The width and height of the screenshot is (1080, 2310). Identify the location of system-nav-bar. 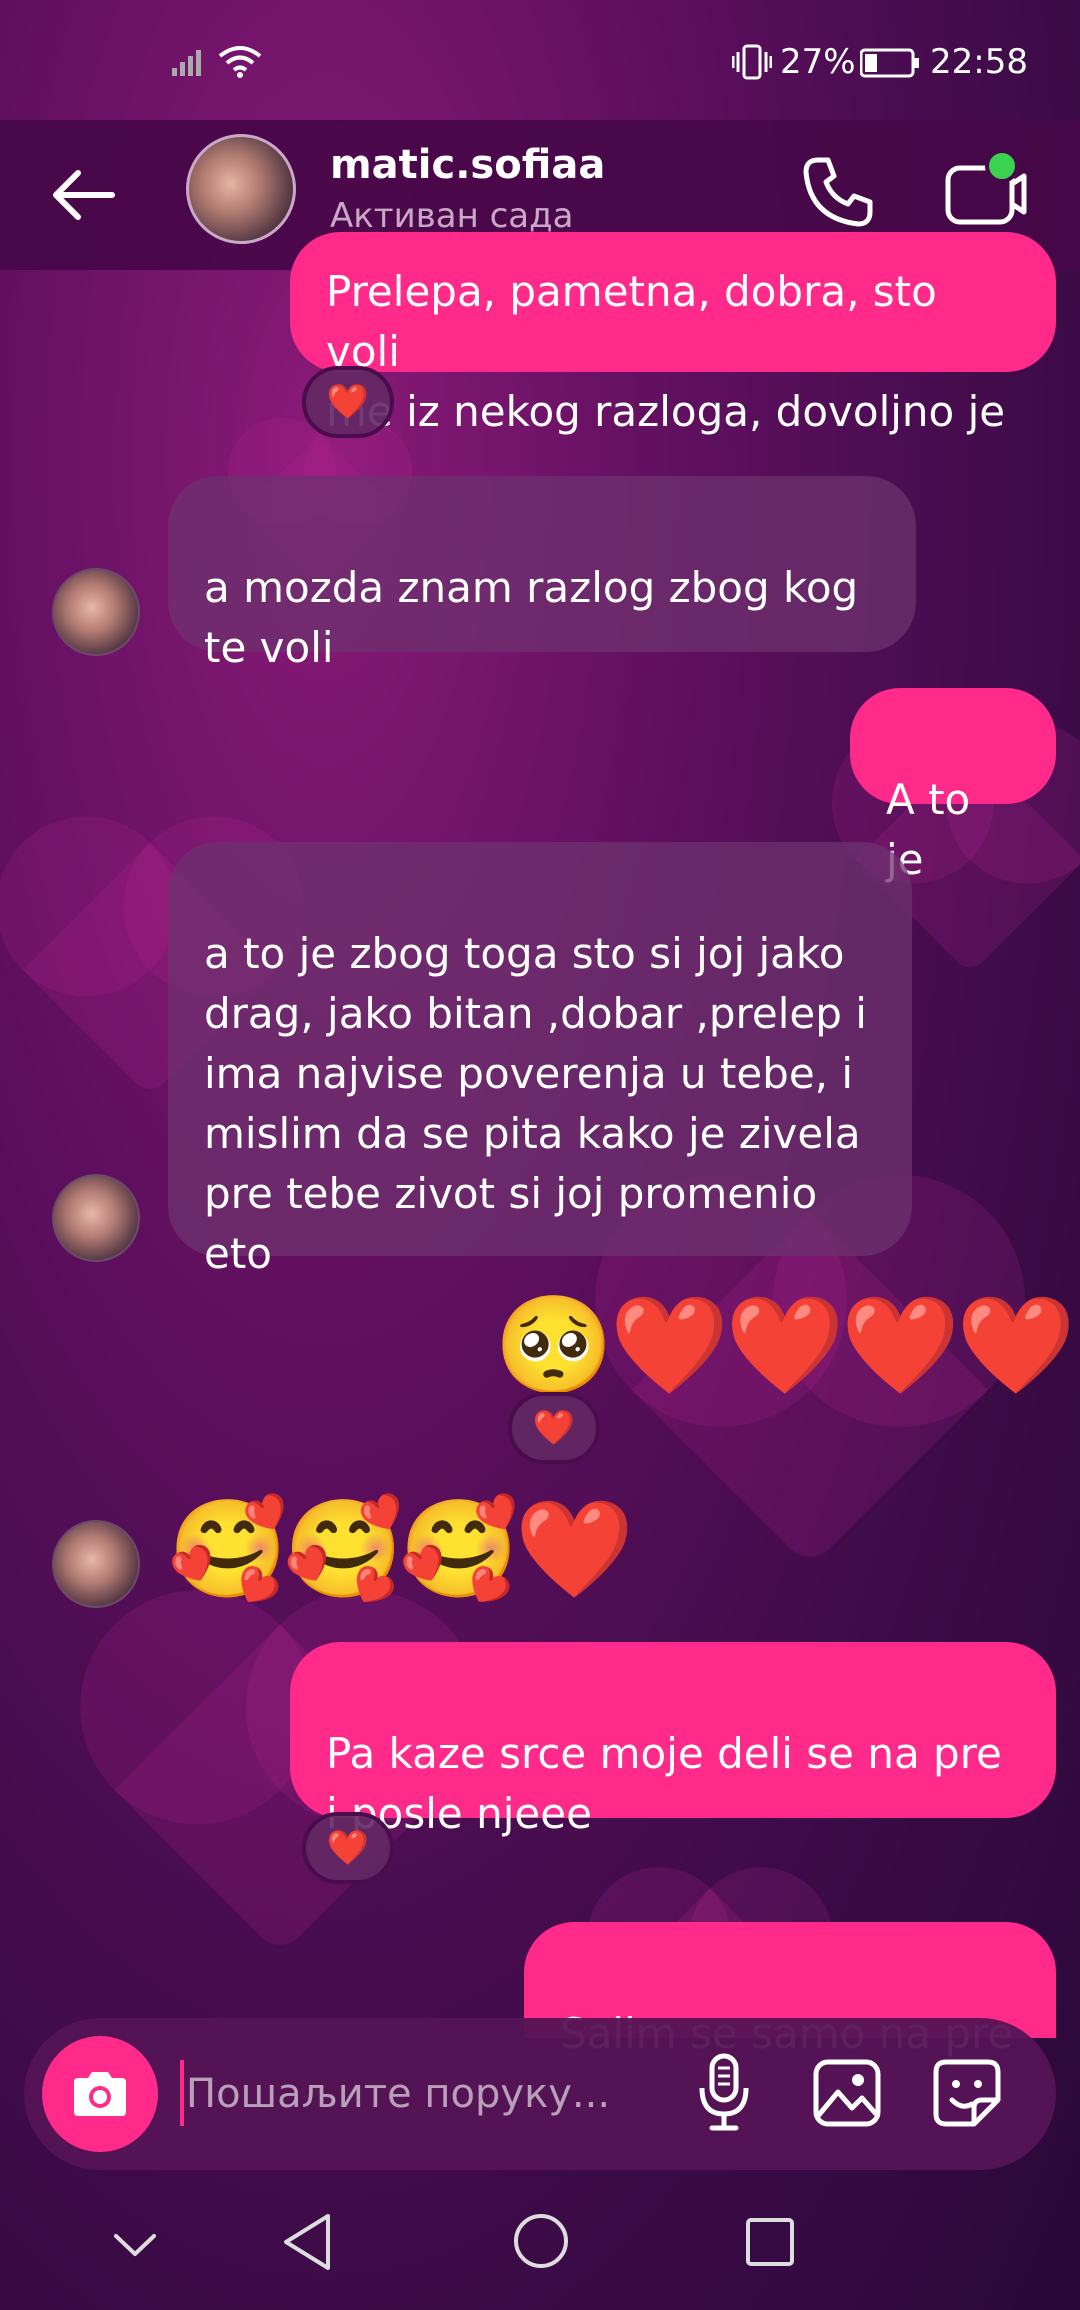
(540, 2243).